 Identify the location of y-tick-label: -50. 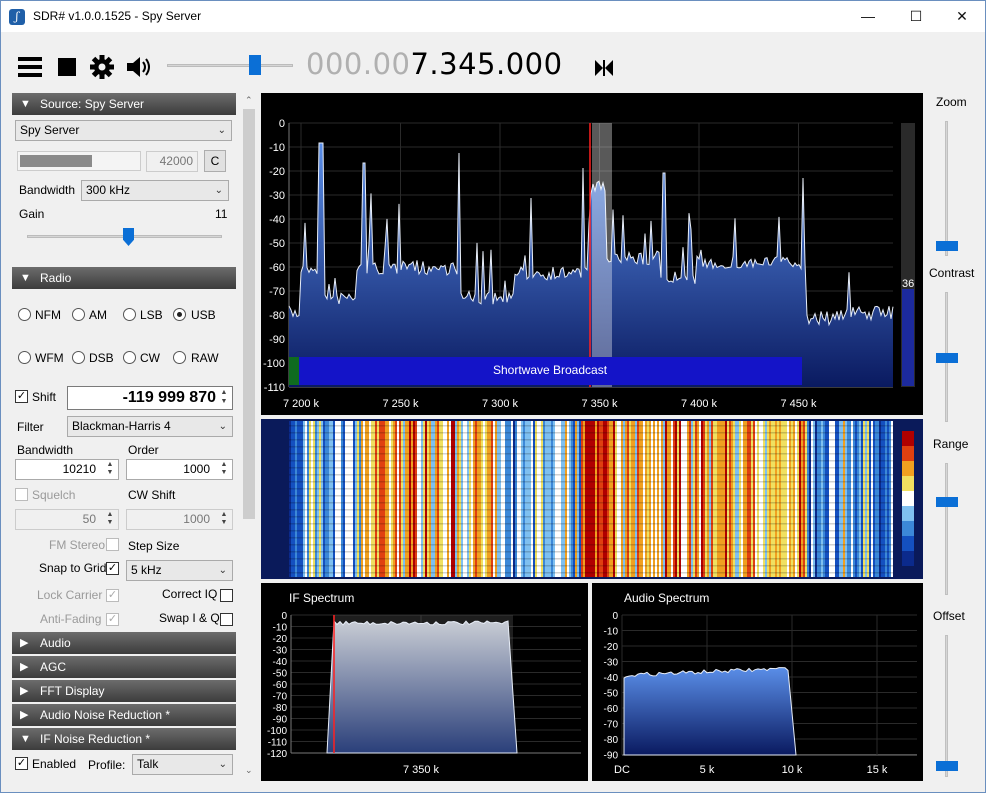
(611, 694).